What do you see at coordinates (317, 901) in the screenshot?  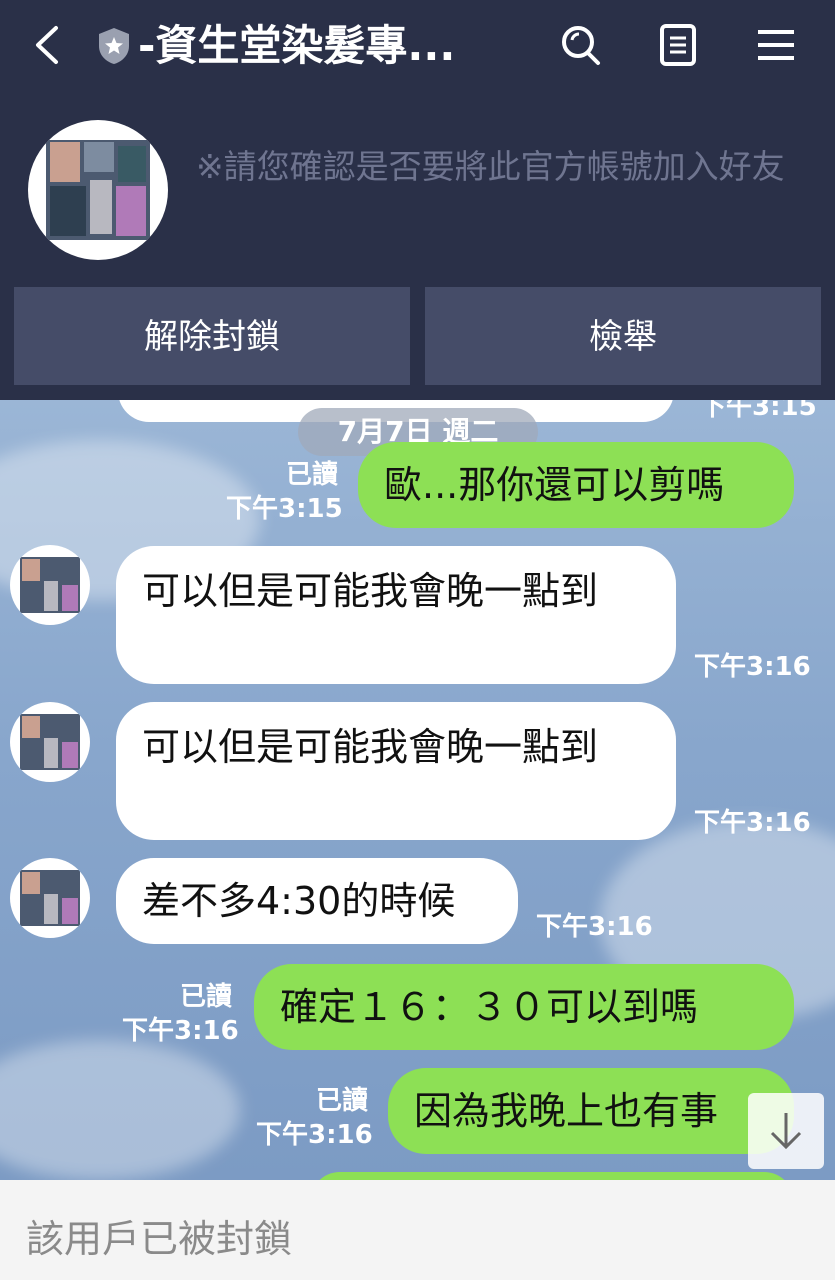 I see `their-message-bubble: 差不多4:30的時候` at bounding box center [317, 901].